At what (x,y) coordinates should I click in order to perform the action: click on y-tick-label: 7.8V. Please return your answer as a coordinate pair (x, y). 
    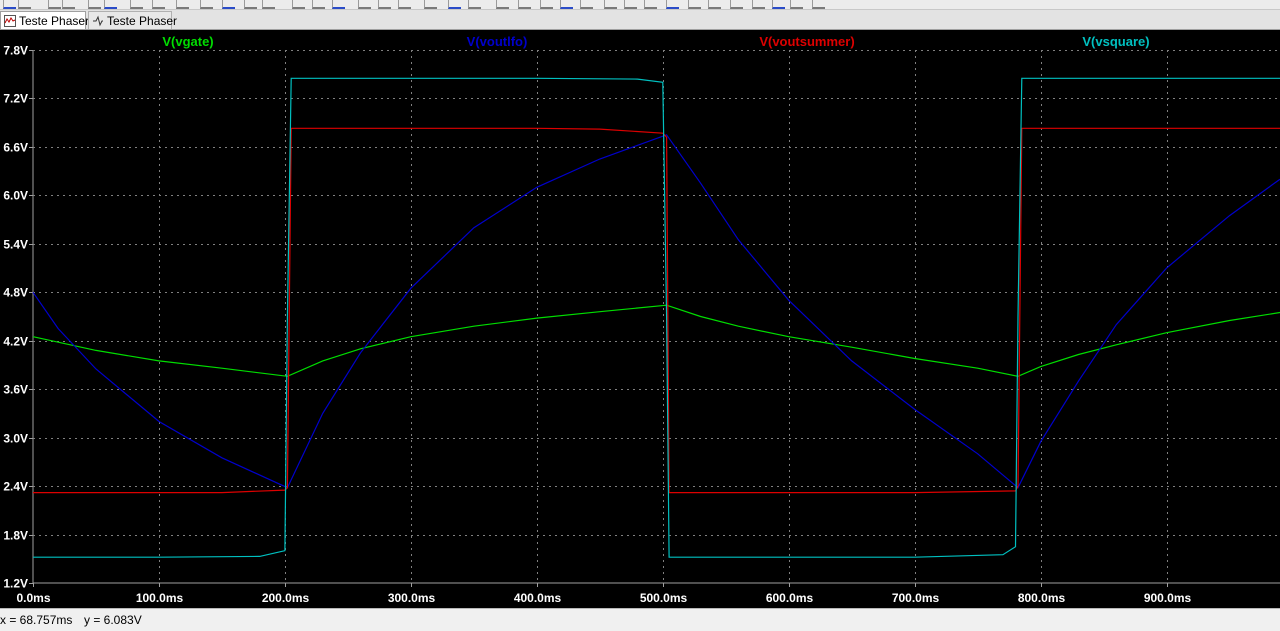
    Looking at the image, I should click on (15, 51).